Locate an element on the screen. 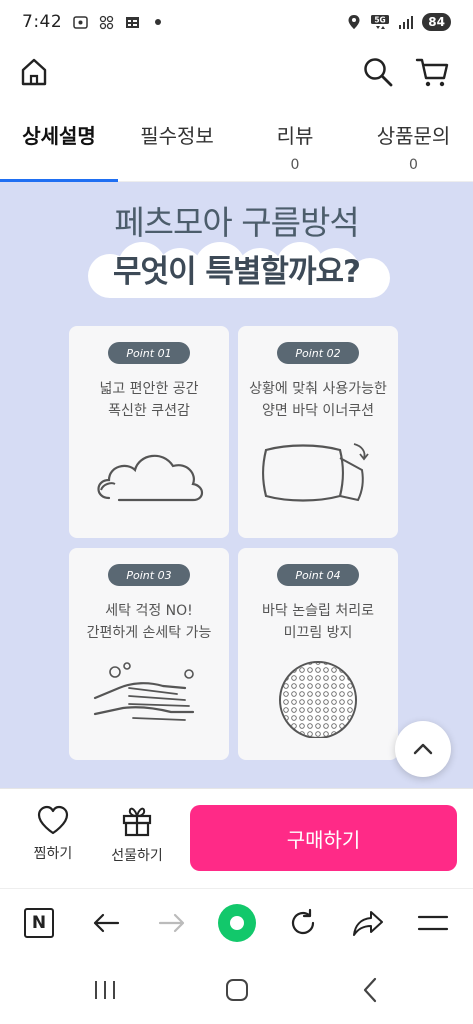  scroll-to-top-button is located at coordinates (423, 749).